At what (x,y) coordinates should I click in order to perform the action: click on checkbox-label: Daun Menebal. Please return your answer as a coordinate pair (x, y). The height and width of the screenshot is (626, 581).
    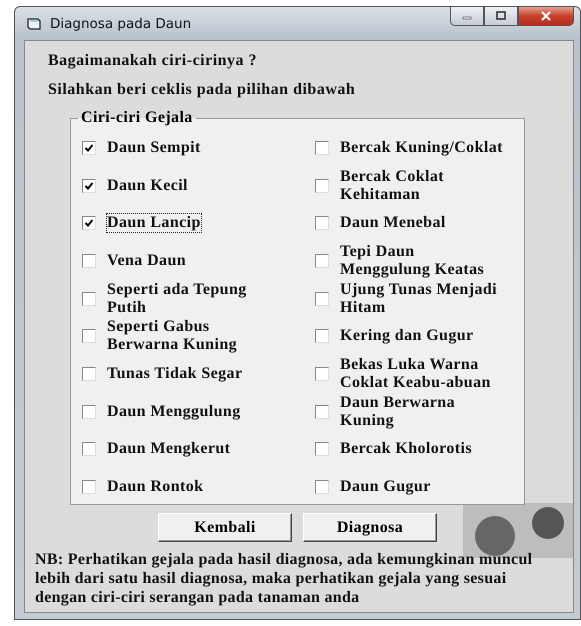
    Looking at the image, I should click on (393, 223).